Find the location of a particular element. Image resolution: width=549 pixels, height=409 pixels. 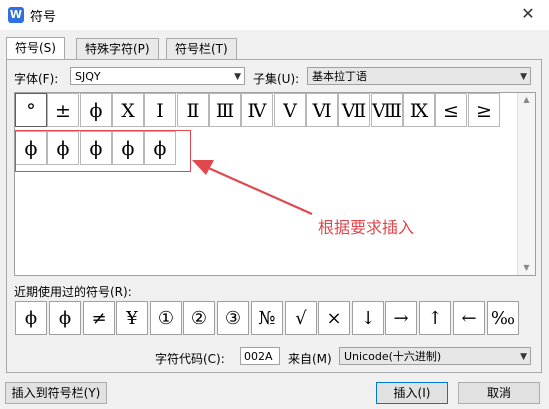

recent-symbols-label: 近期使用过的符号(R): is located at coordinates (73, 292).